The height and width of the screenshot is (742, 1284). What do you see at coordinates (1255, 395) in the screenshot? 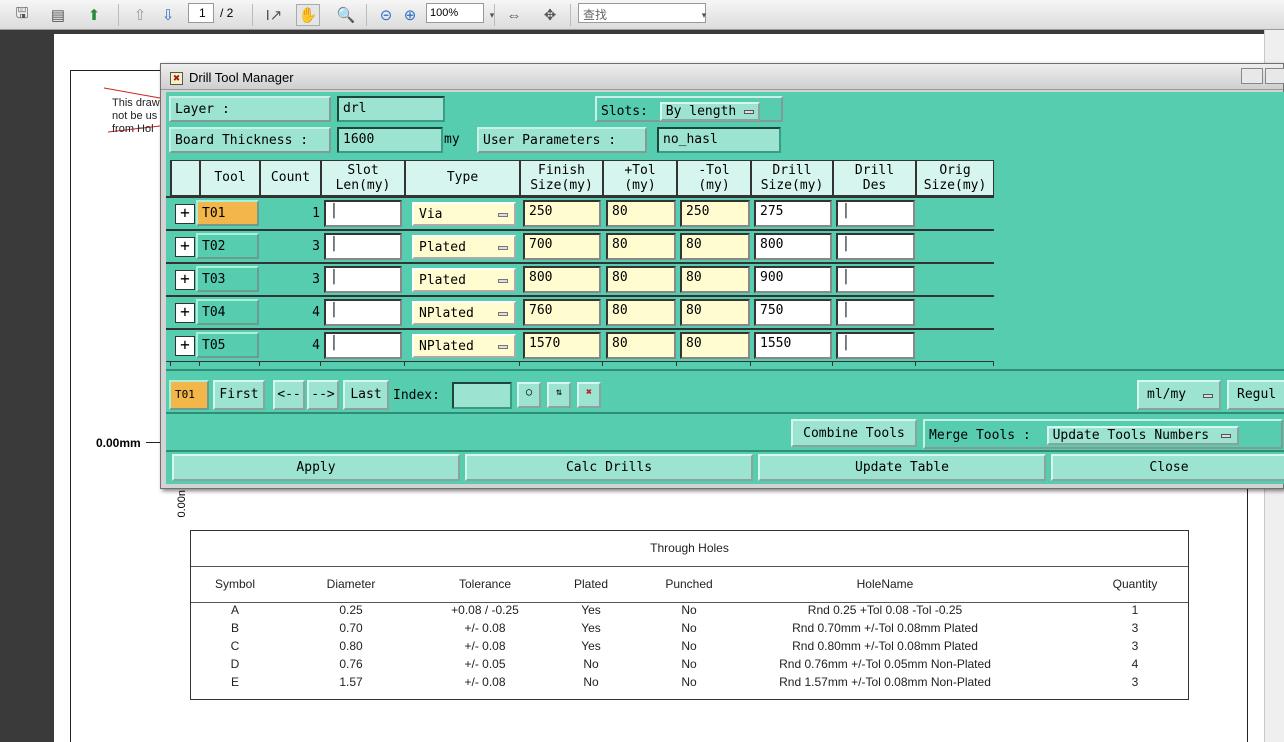
I see `regul-button: Regul` at bounding box center [1255, 395].